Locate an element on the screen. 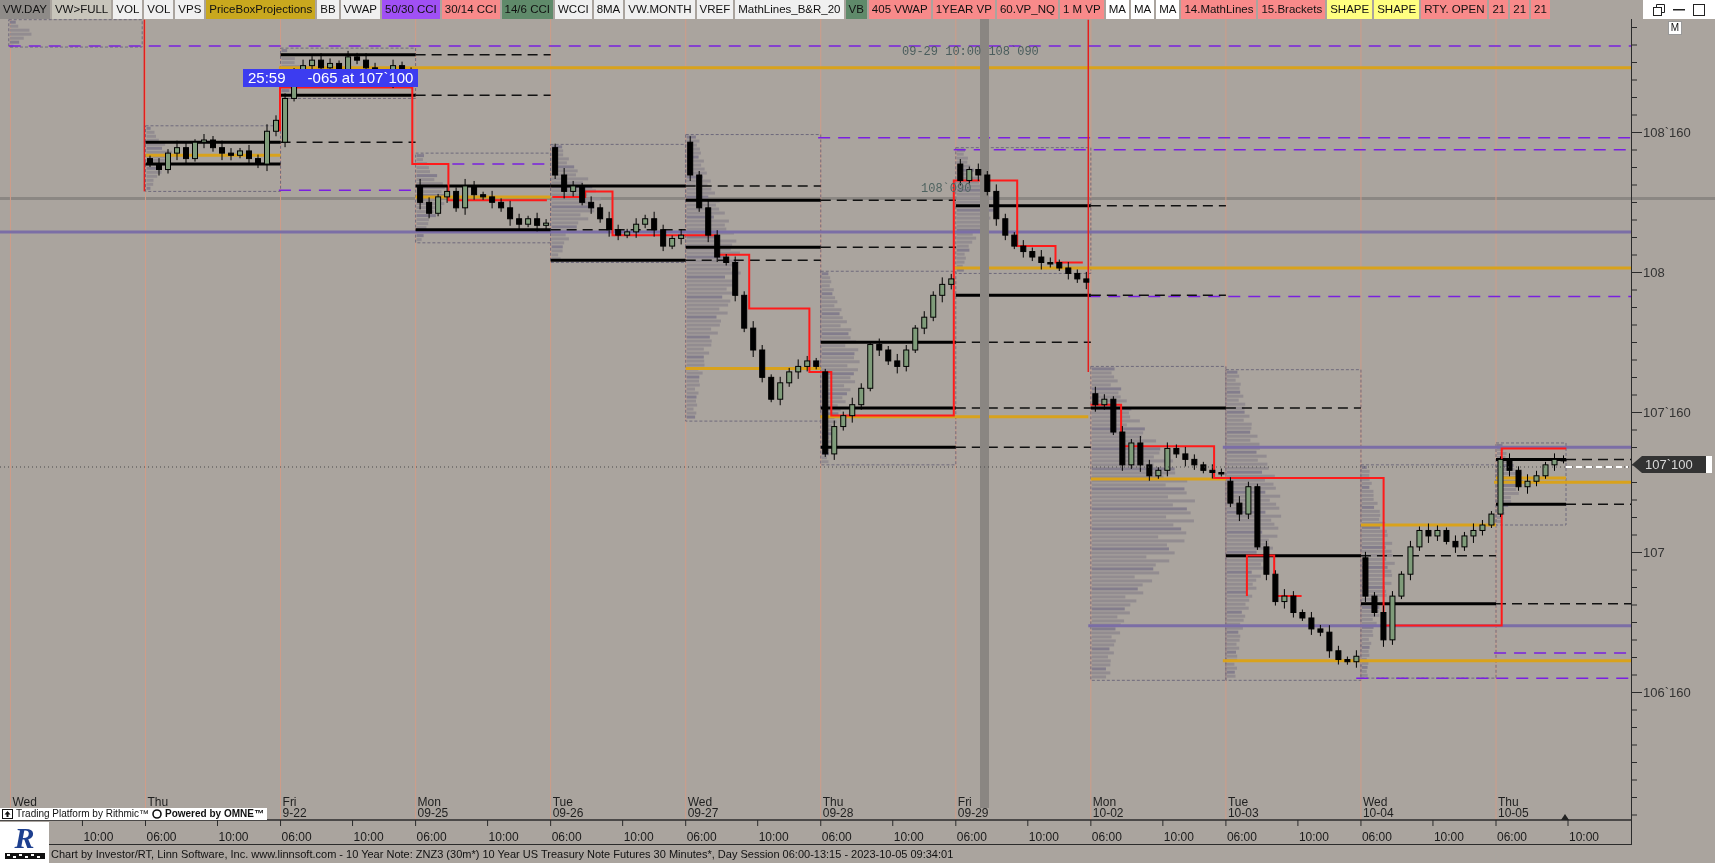 The image size is (1715, 863). indicator-button: MathLines_B&R_20 is located at coordinates (789, 9).